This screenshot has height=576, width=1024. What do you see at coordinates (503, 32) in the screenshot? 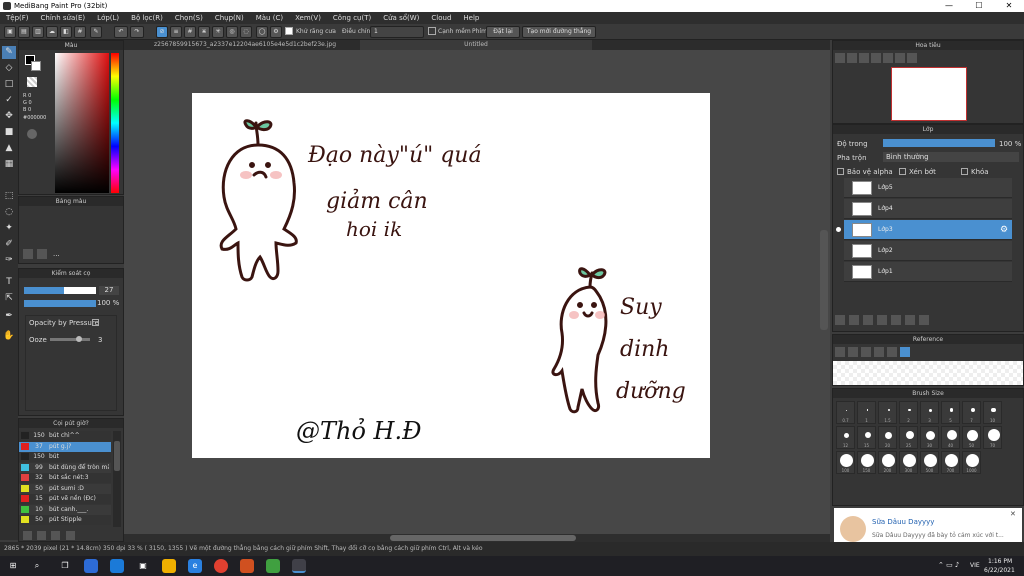
I see `snap-reset-button: Đặt lại` at bounding box center [503, 32].